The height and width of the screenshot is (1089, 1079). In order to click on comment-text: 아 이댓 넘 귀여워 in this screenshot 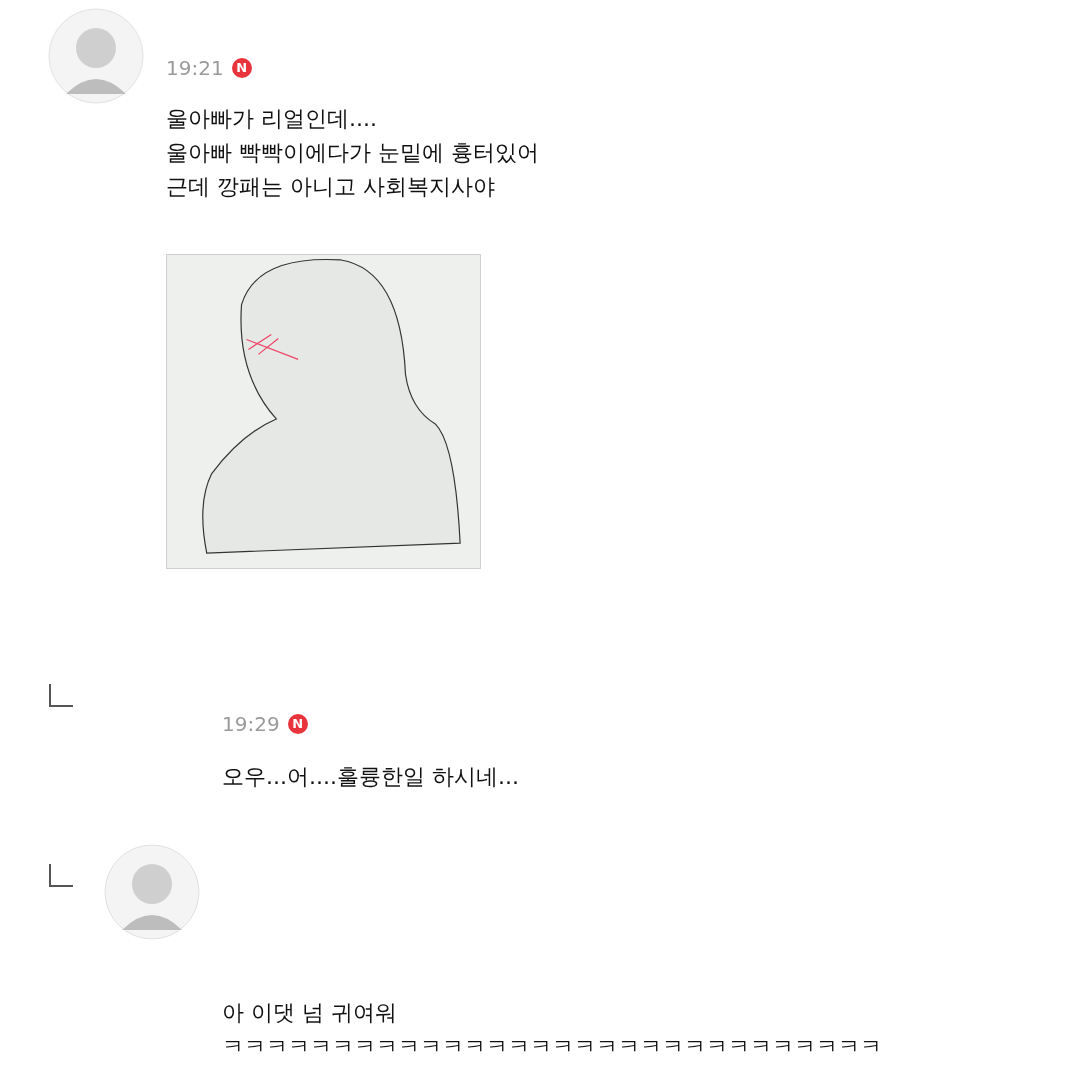, I will do `click(310, 1013)`.